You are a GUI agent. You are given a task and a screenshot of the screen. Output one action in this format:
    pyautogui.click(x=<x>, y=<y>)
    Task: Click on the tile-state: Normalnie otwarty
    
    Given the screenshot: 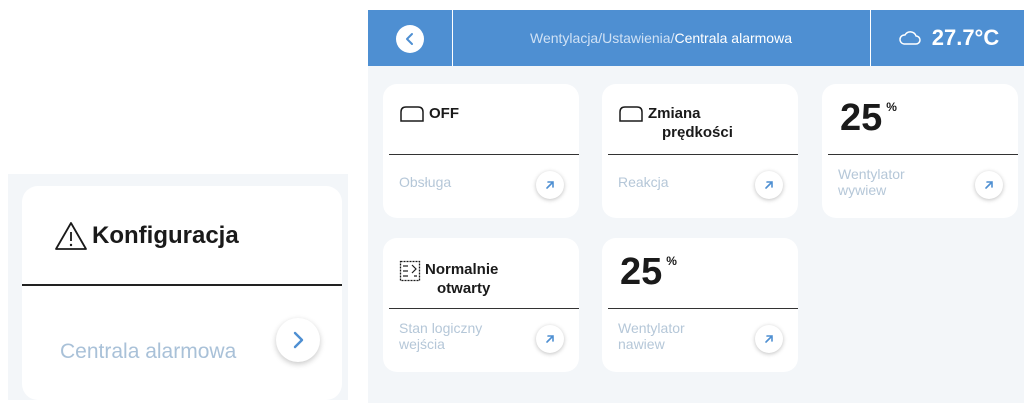 What is the action you would take?
    pyautogui.click(x=448, y=279)
    